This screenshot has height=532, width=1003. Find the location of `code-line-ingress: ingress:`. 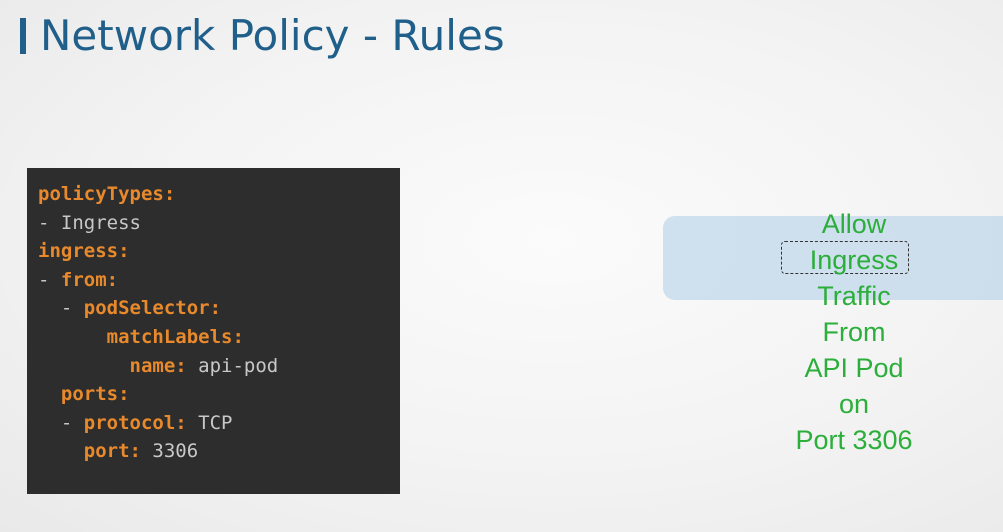

code-line-ingress: ingress: is located at coordinates (213, 251).